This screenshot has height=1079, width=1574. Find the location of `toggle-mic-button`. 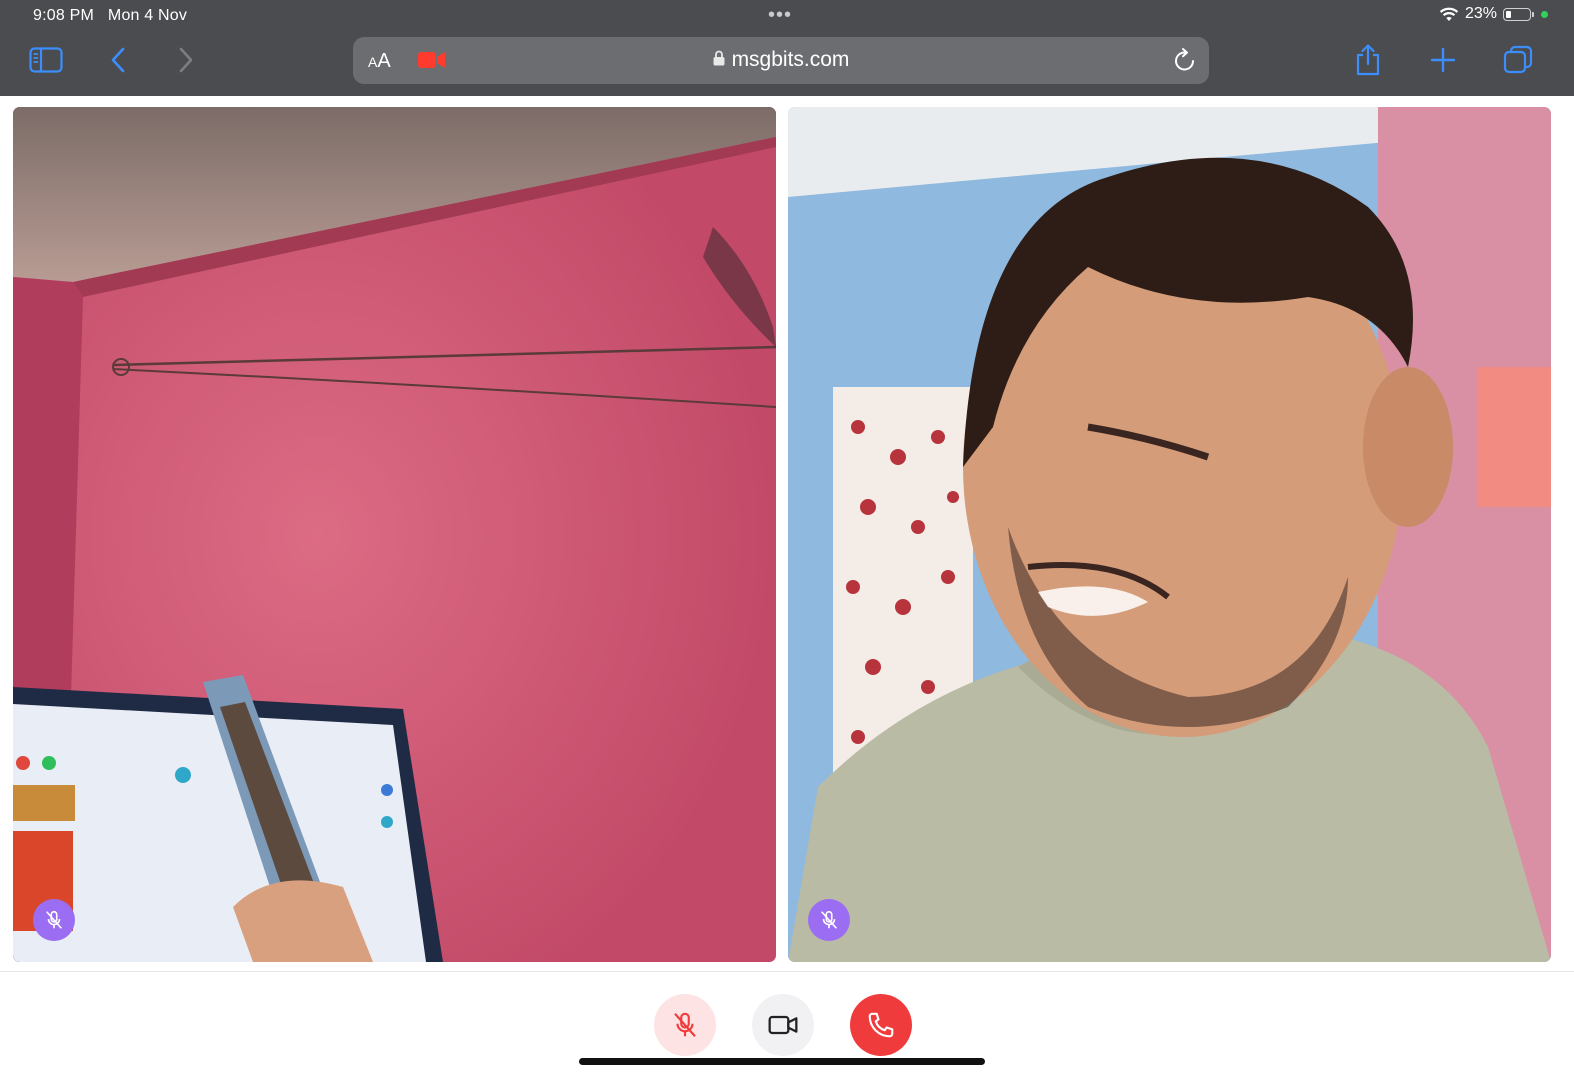

toggle-mic-button is located at coordinates (685, 1025).